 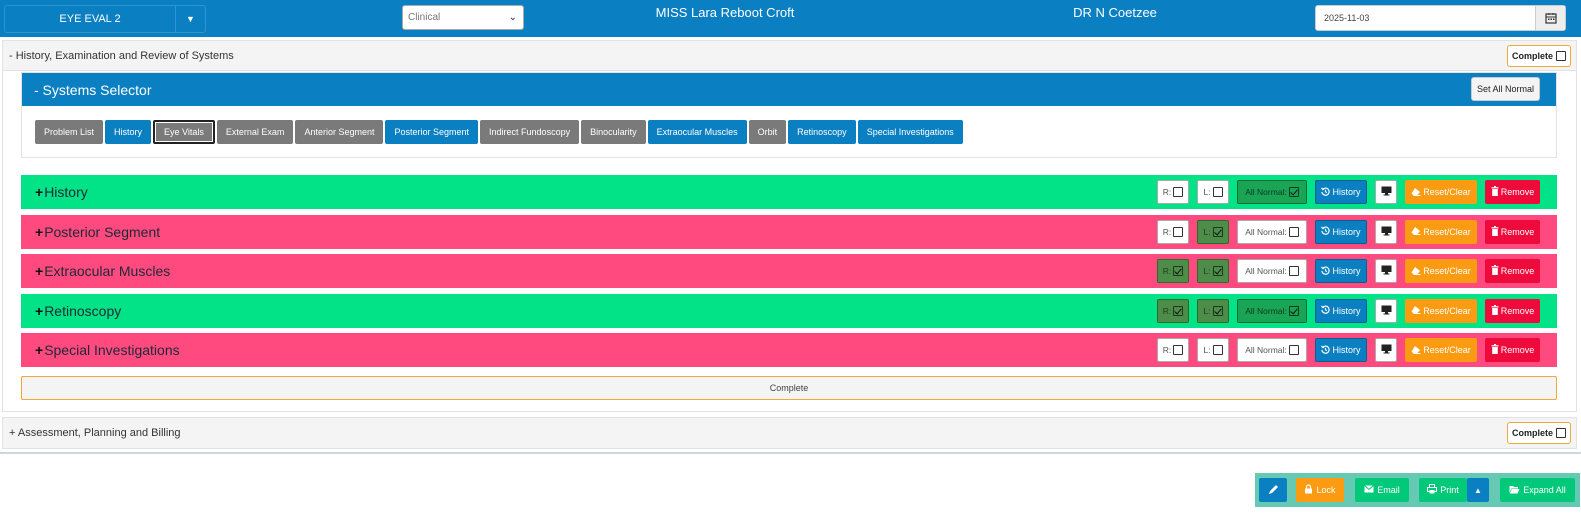 What do you see at coordinates (1273, 490) in the screenshot?
I see `edit-button` at bounding box center [1273, 490].